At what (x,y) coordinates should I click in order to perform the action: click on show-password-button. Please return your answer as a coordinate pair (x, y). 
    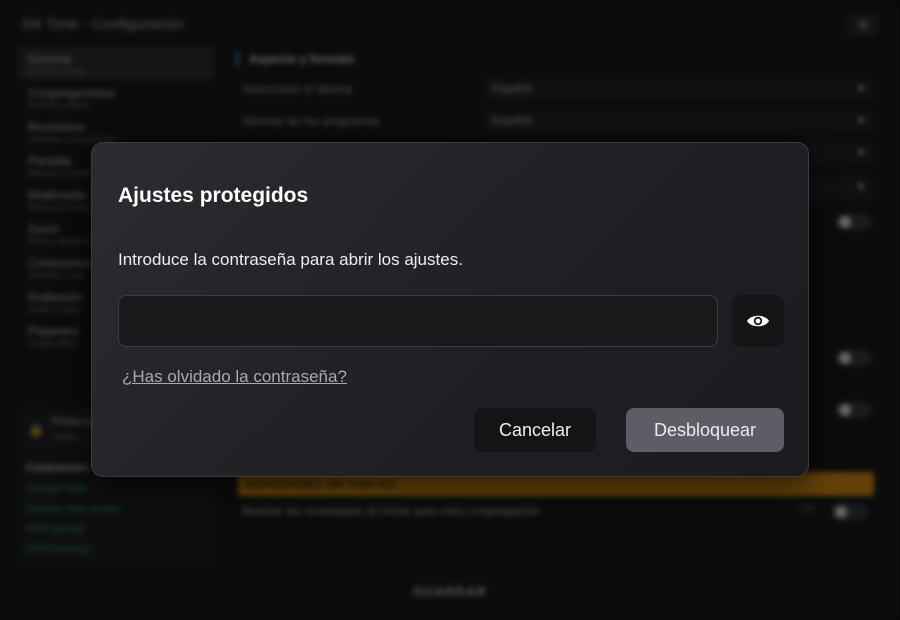
    Looking at the image, I should click on (758, 321).